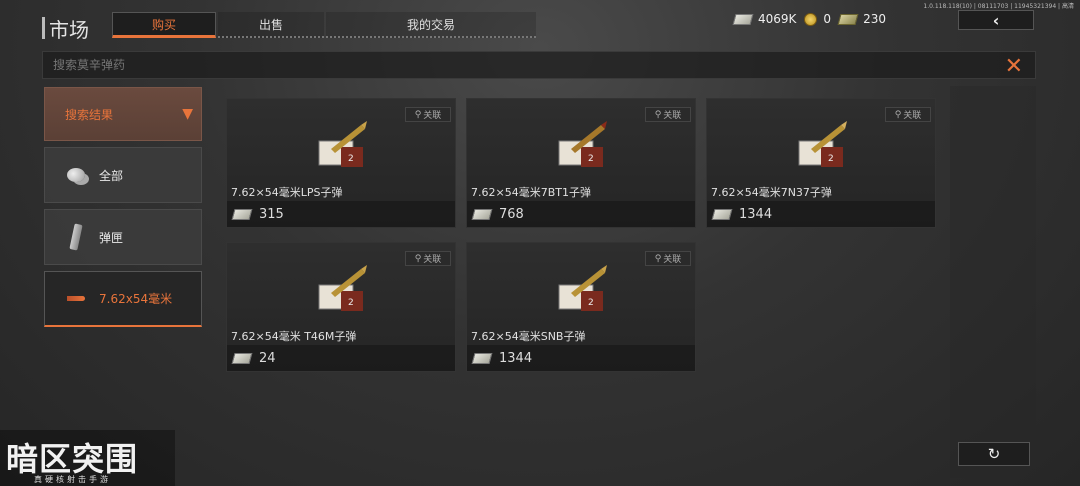  I want to click on item-card: ⚲ 关联 2 7.62×54毫米 T46M子弹 24, so click(341, 307).